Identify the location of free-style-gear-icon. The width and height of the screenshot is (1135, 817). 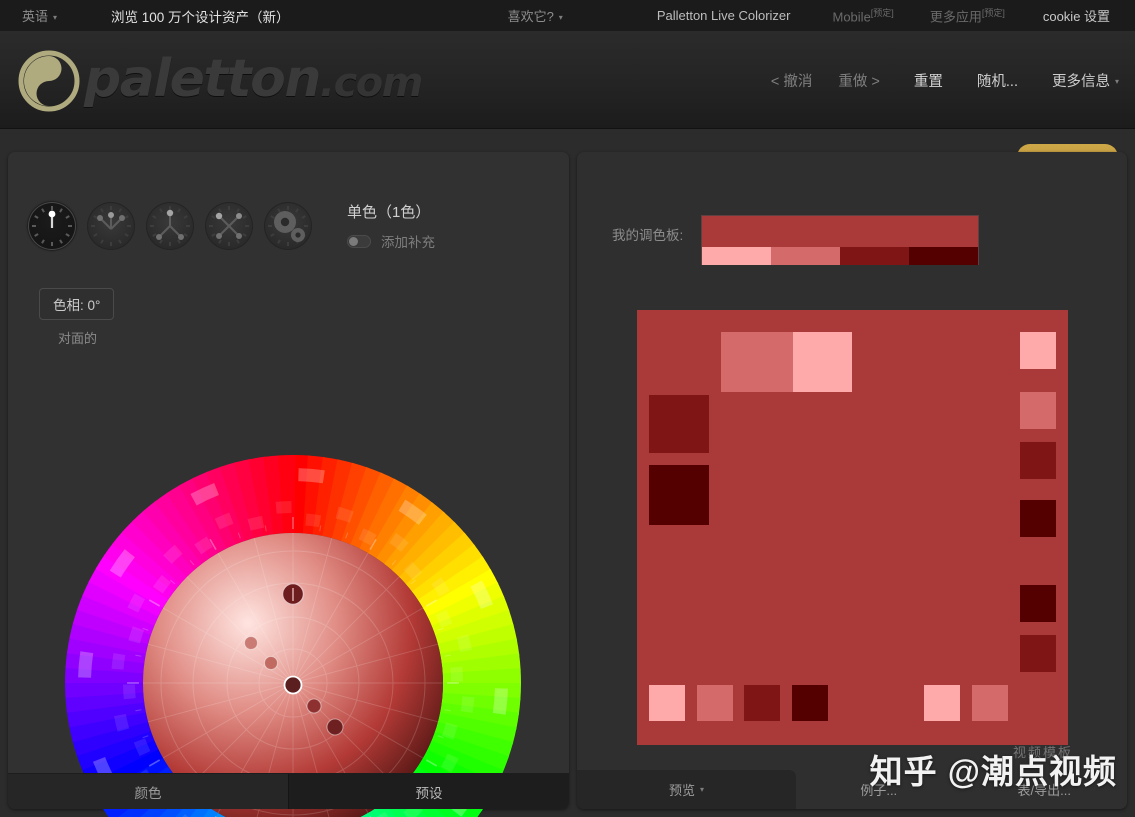
(288, 226).